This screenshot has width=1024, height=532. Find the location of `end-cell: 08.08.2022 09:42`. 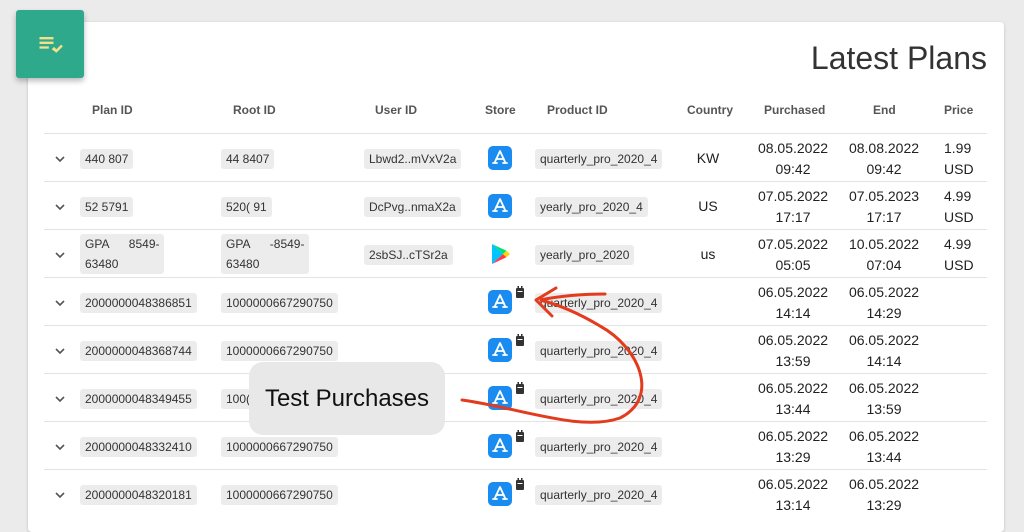

end-cell: 08.08.2022 09:42 is located at coordinates (884, 159).